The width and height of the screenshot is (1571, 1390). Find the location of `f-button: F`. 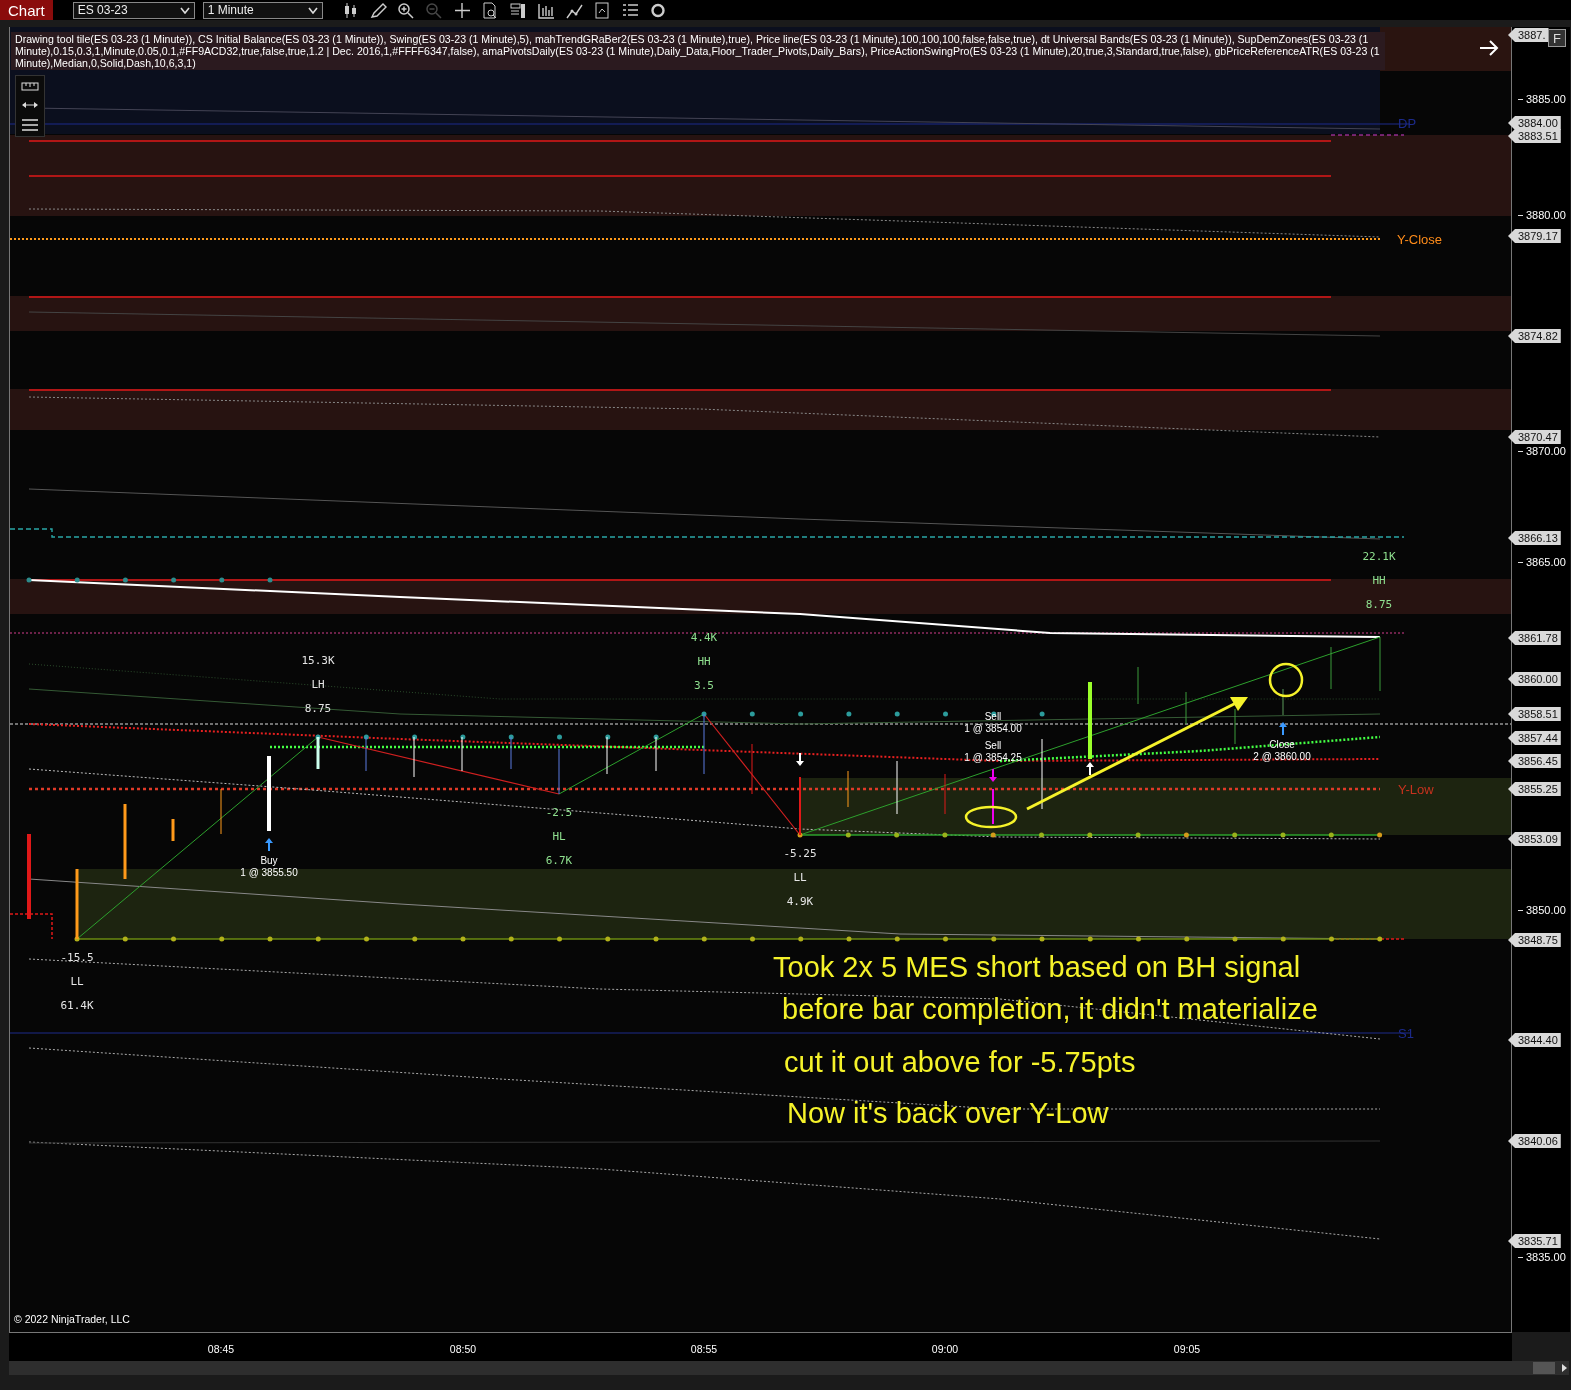

f-button: F is located at coordinates (1557, 38).